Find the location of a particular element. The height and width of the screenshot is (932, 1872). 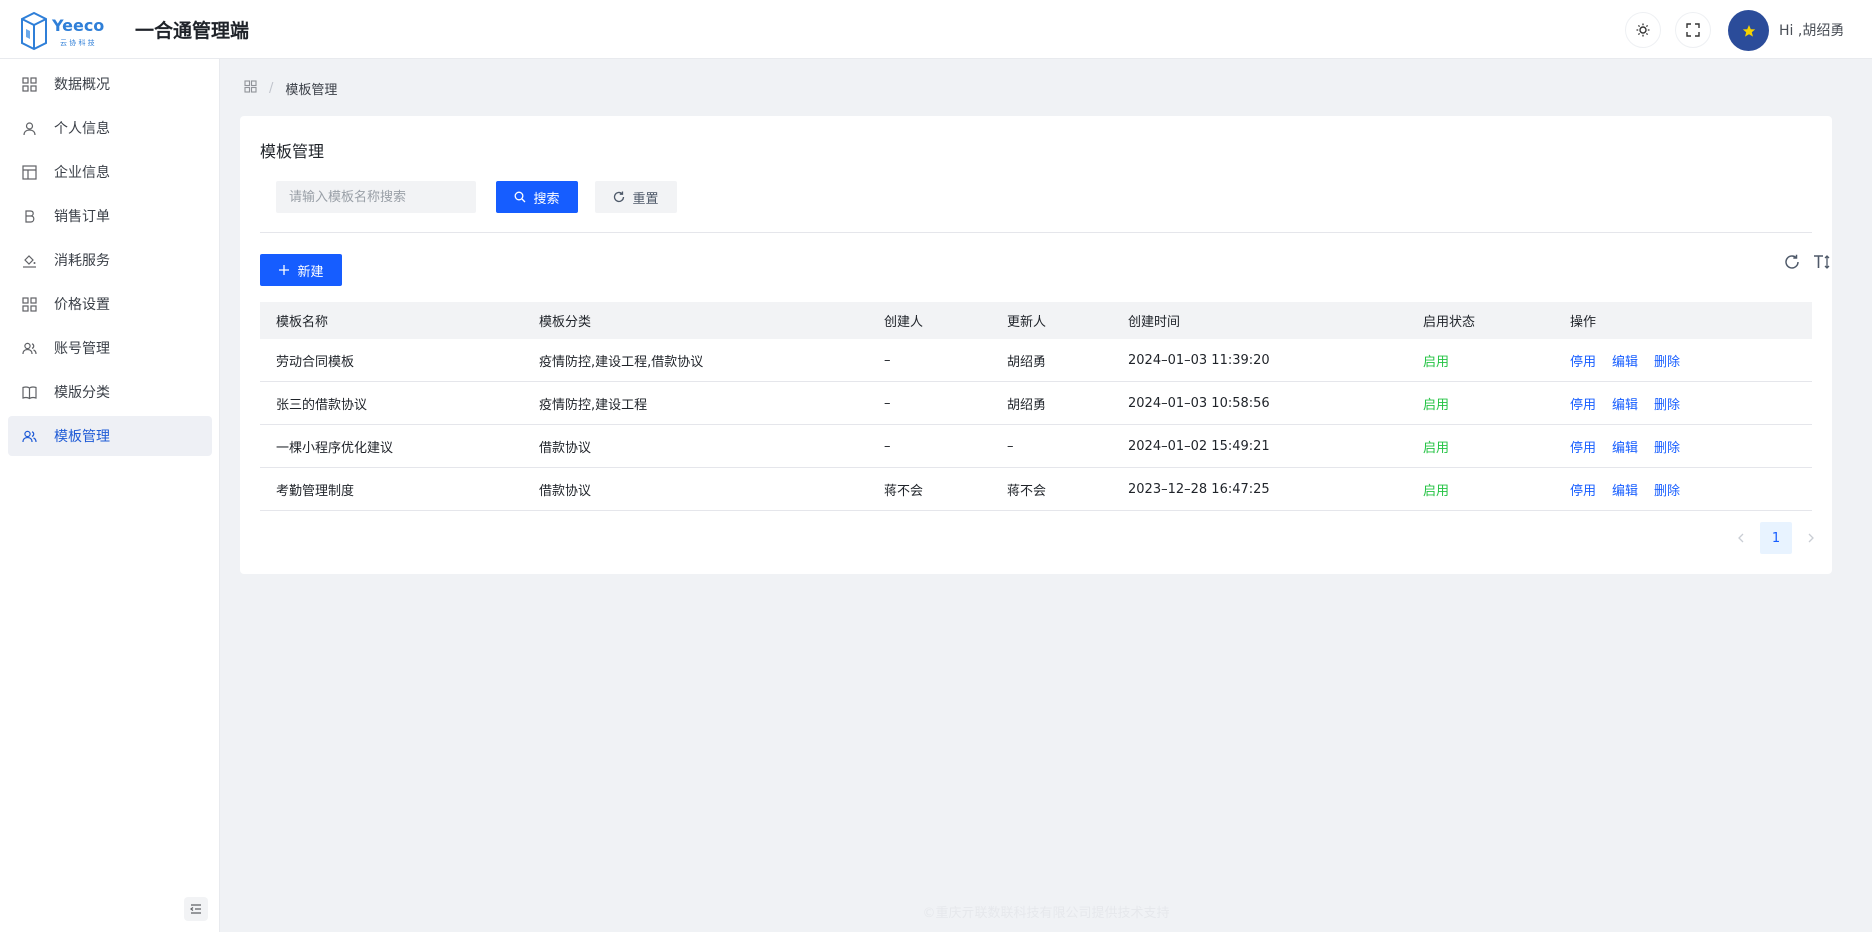

column-header: 启用状态 is located at coordinates (1449, 322).